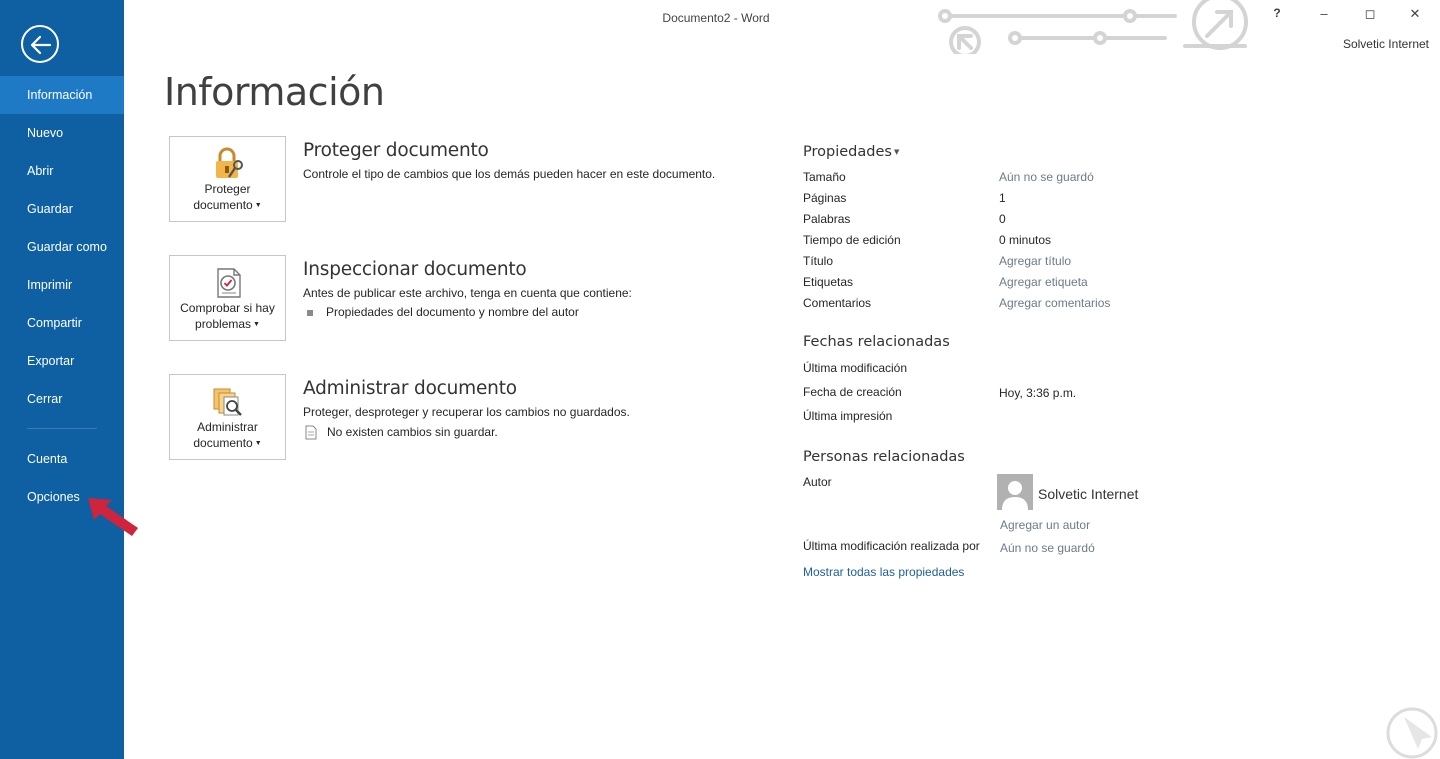 The width and height of the screenshot is (1440, 759). I want to click on author-name: Solvetic Internet, so click(1088, 494).